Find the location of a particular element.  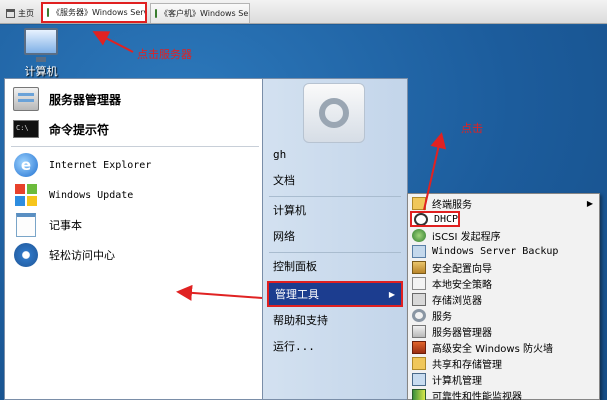

submenu-item-label: DHCP is located at coordinates (446, 219).